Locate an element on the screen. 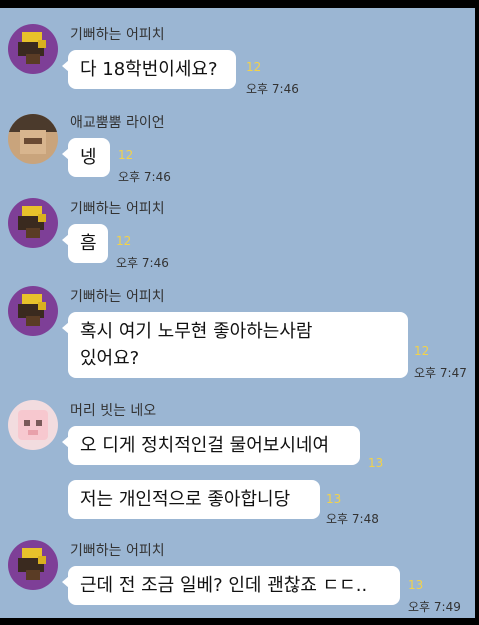 The image size is (479, 625). timestamp: 오후 7:49 is located at coordinates (434, 607).